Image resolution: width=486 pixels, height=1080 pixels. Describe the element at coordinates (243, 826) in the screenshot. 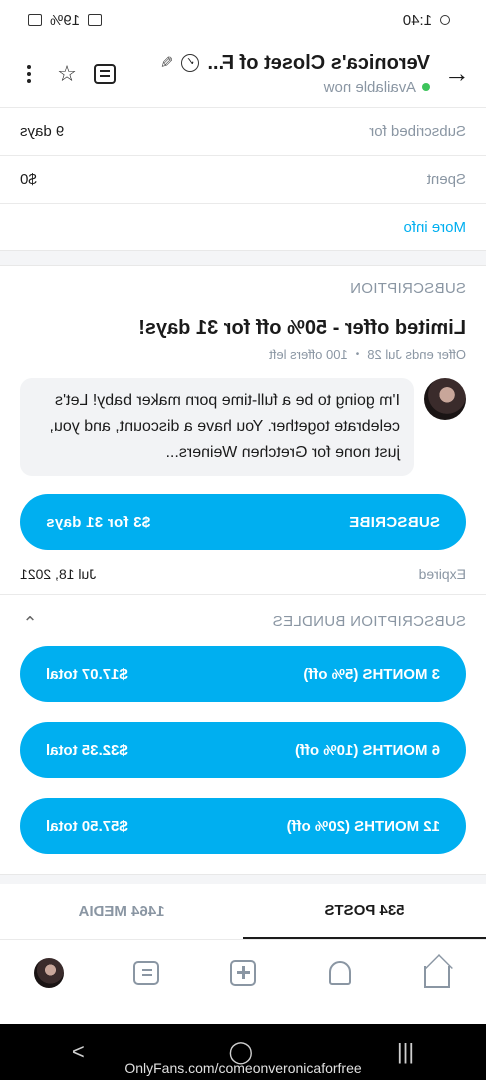

I see `bundle-button-12-months: 12 MONTHS (20% off) $57.50 total` at that location.